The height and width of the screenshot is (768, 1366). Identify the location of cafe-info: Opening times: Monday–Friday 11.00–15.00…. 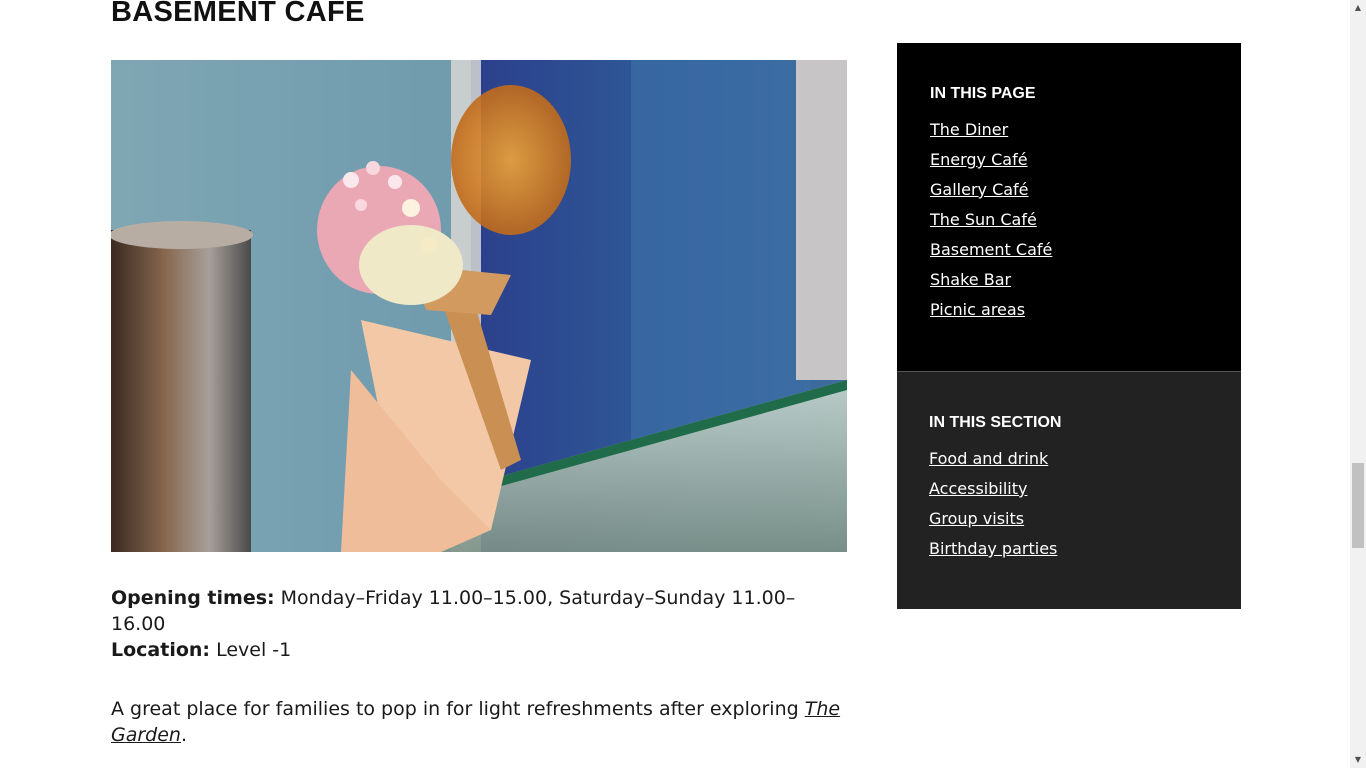
(479, 624).